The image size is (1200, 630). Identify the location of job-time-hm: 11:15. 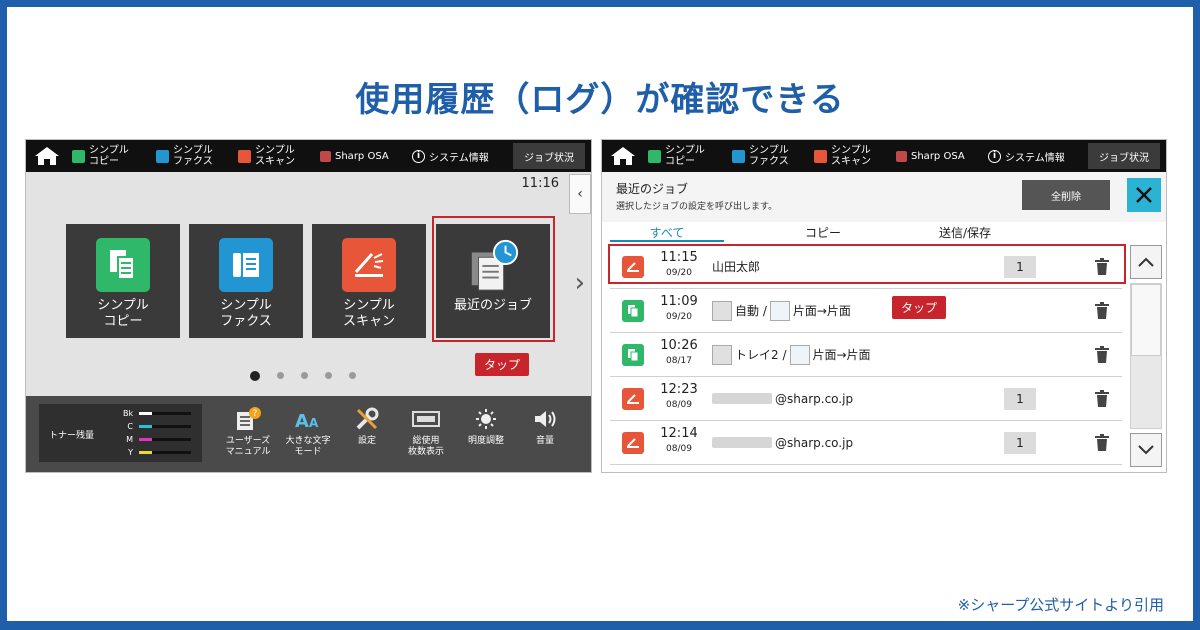
(679, 257).